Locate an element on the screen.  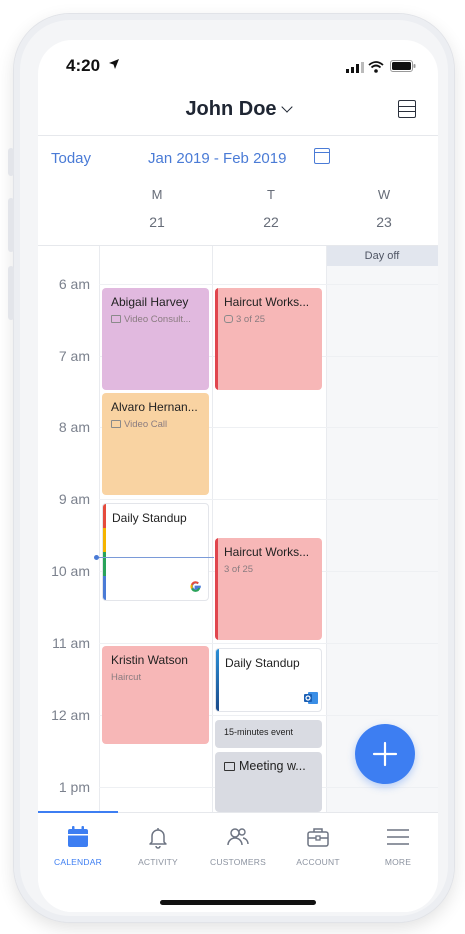
event-card: 15-minutes event is located at coordinates (268, 734).